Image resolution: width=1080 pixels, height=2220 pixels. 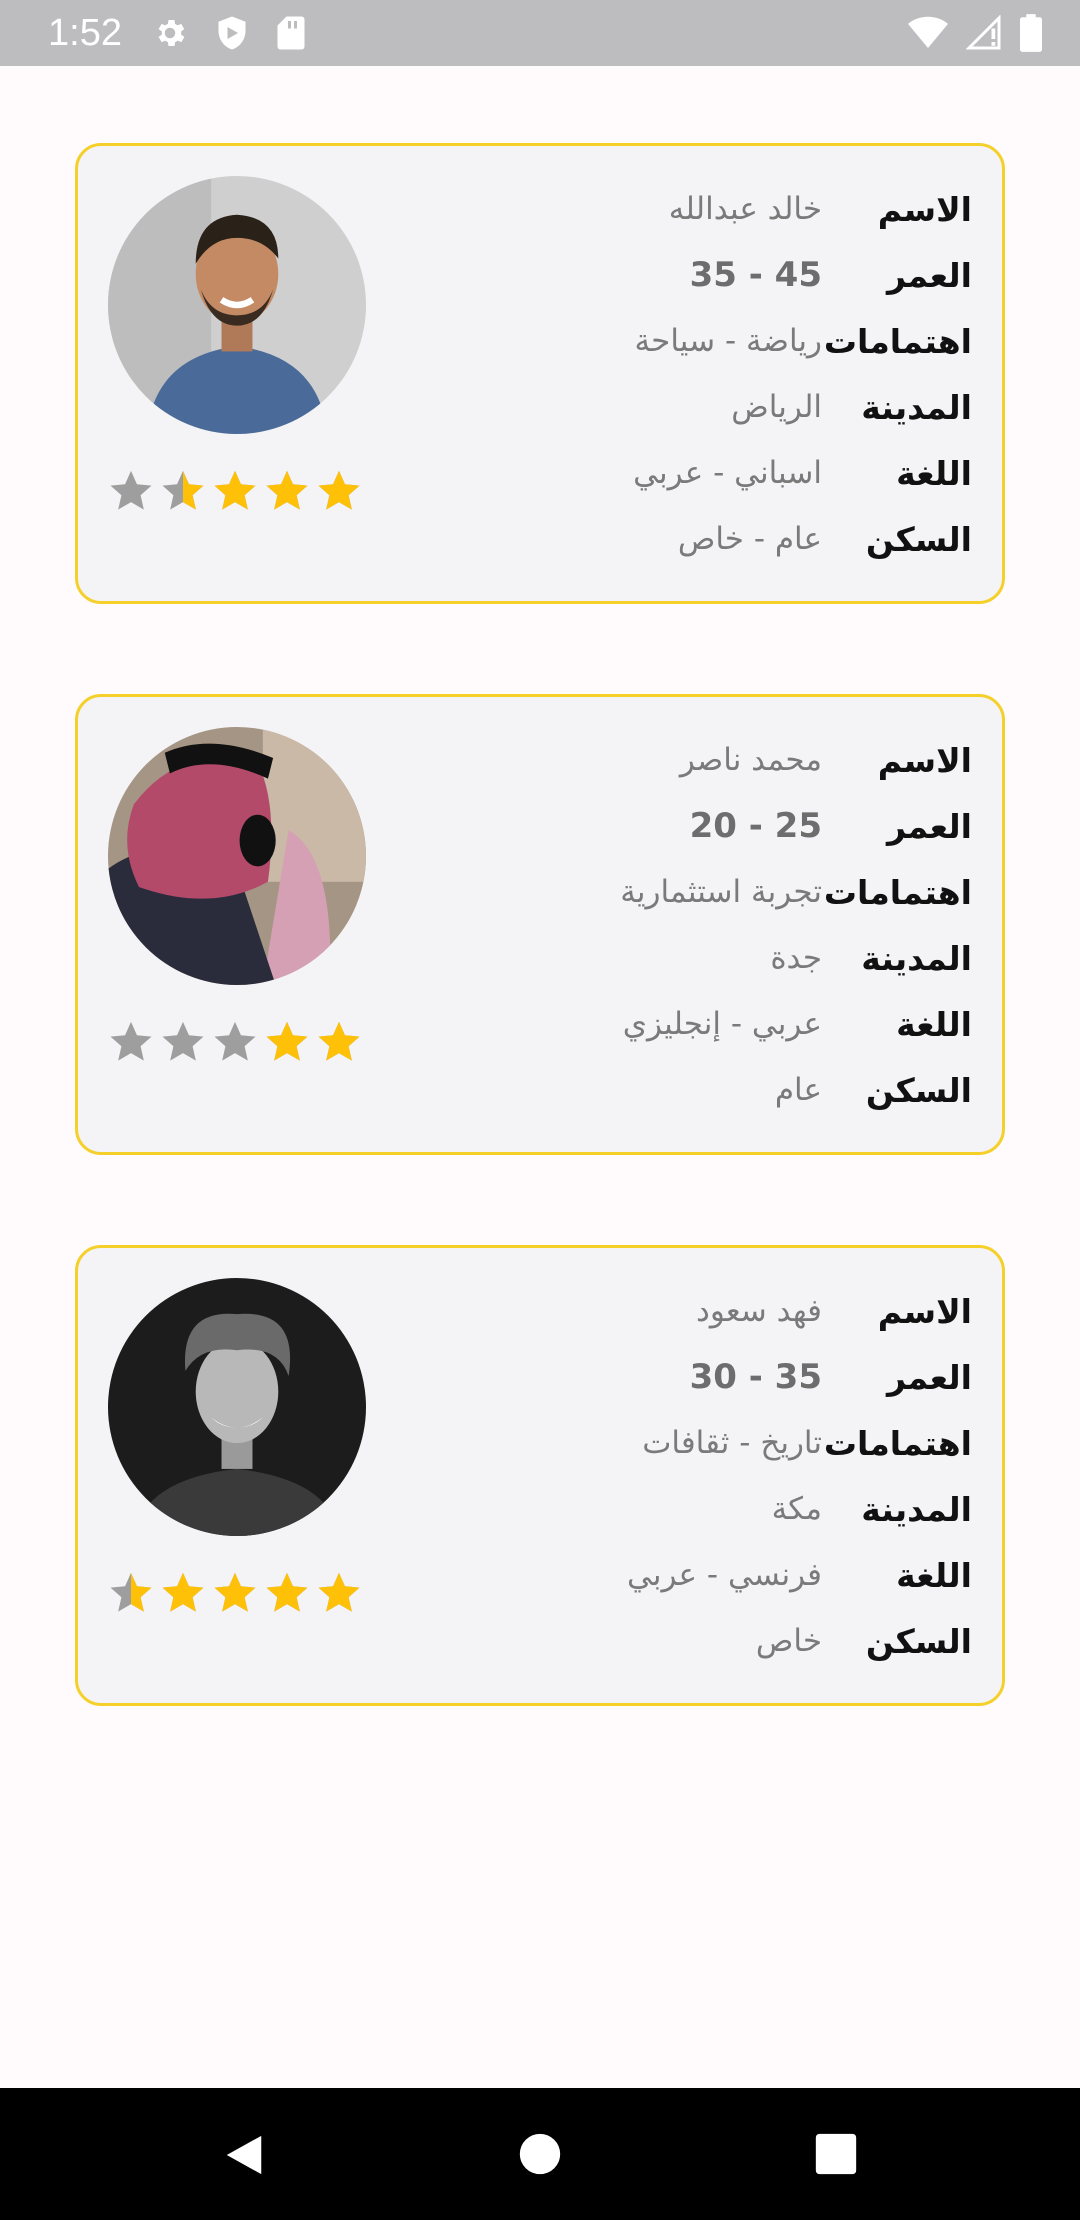 I want to click on status-time: 1:52, so click(x=85, y=32).